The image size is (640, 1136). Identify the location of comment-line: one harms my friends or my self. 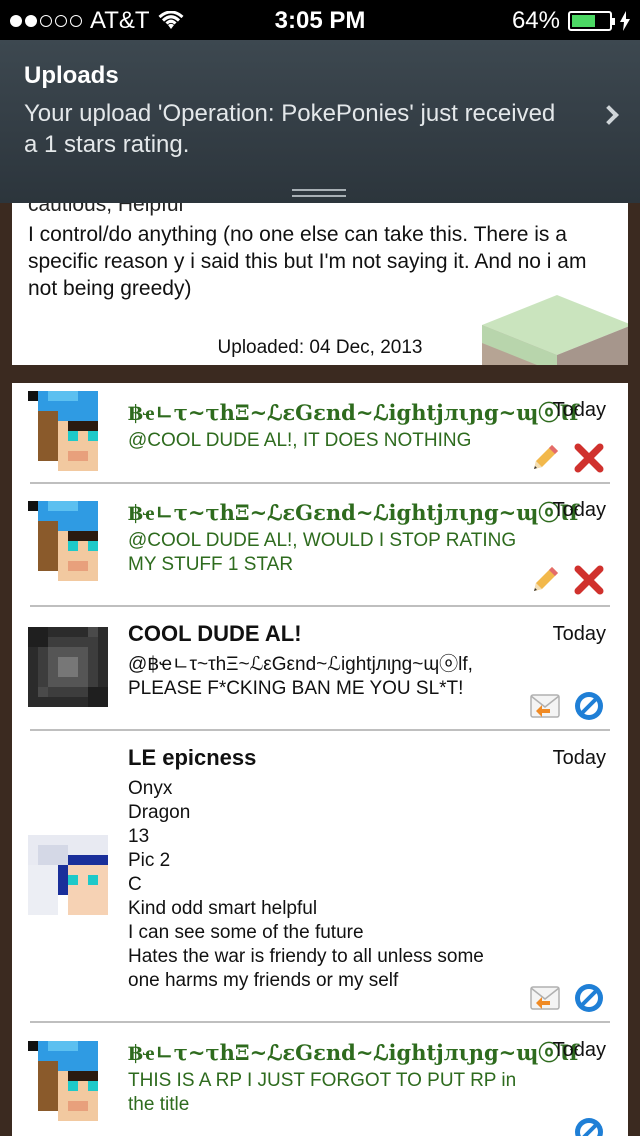
(263, 980).